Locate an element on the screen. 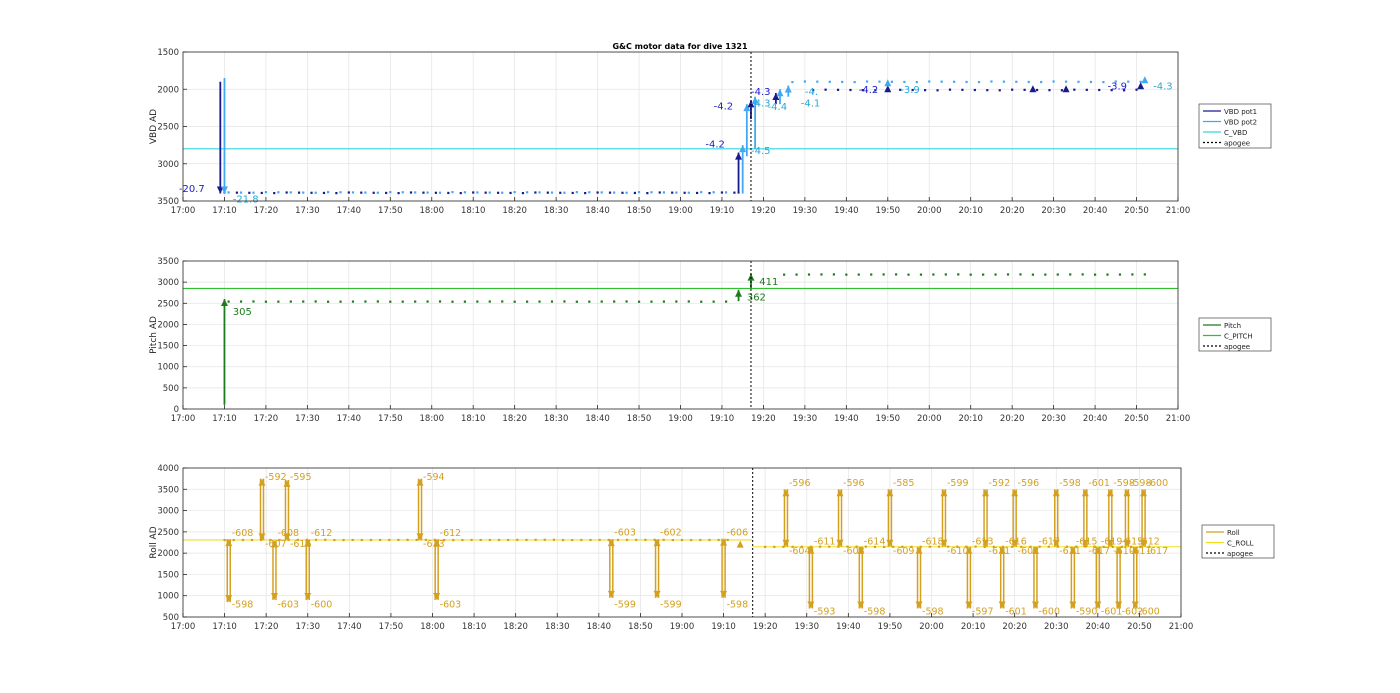 This screenshot has width=1400, height=693. x-tick-label: 19:00 is located at coordinates (682, 627).